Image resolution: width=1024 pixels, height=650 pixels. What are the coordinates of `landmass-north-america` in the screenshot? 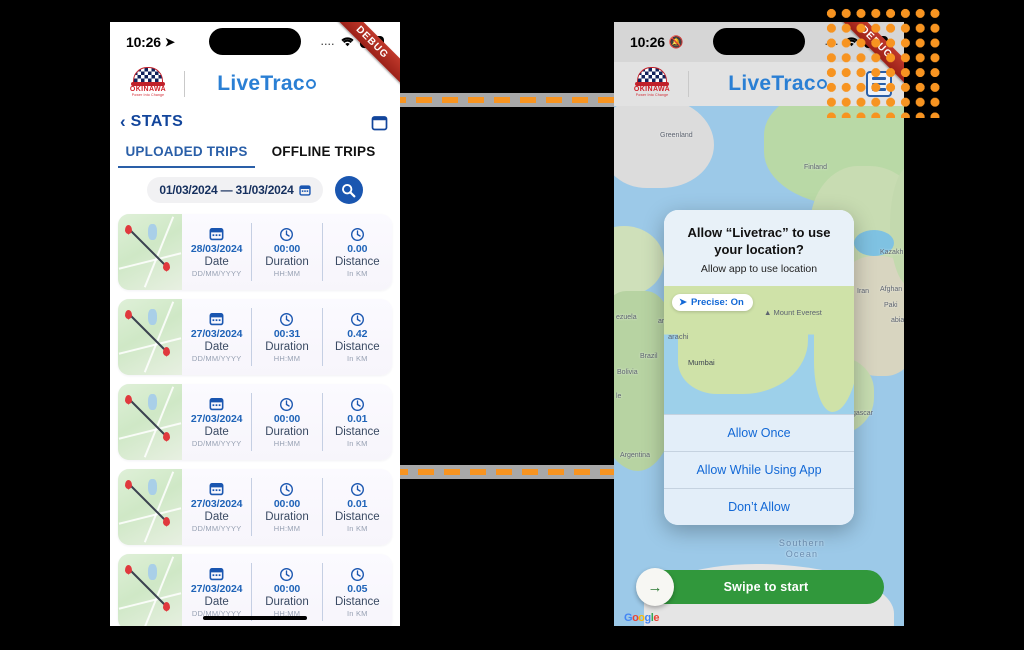 It's located at (639, 261).